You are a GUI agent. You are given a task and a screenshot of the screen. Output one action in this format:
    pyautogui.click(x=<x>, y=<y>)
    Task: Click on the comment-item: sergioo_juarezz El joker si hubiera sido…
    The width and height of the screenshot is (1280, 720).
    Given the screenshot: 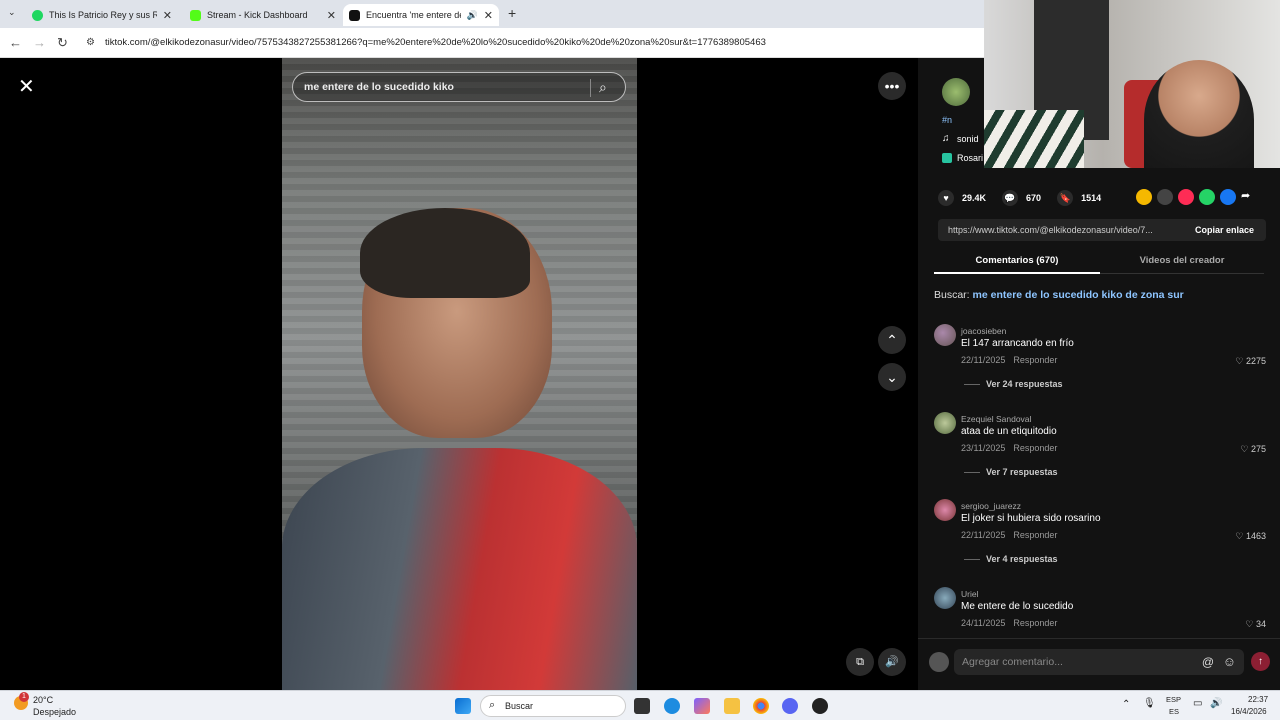 What is the action you would take?
    pyautogui.click(x=1104, y=539)
    